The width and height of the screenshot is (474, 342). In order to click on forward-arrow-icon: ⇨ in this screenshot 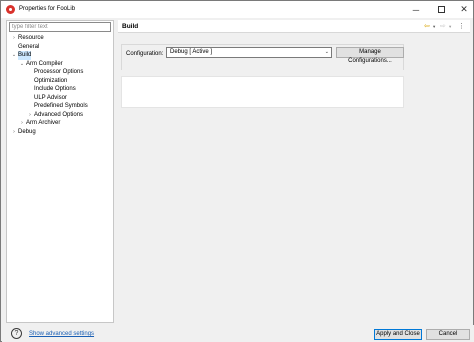, I will do `click(443, 26)`.